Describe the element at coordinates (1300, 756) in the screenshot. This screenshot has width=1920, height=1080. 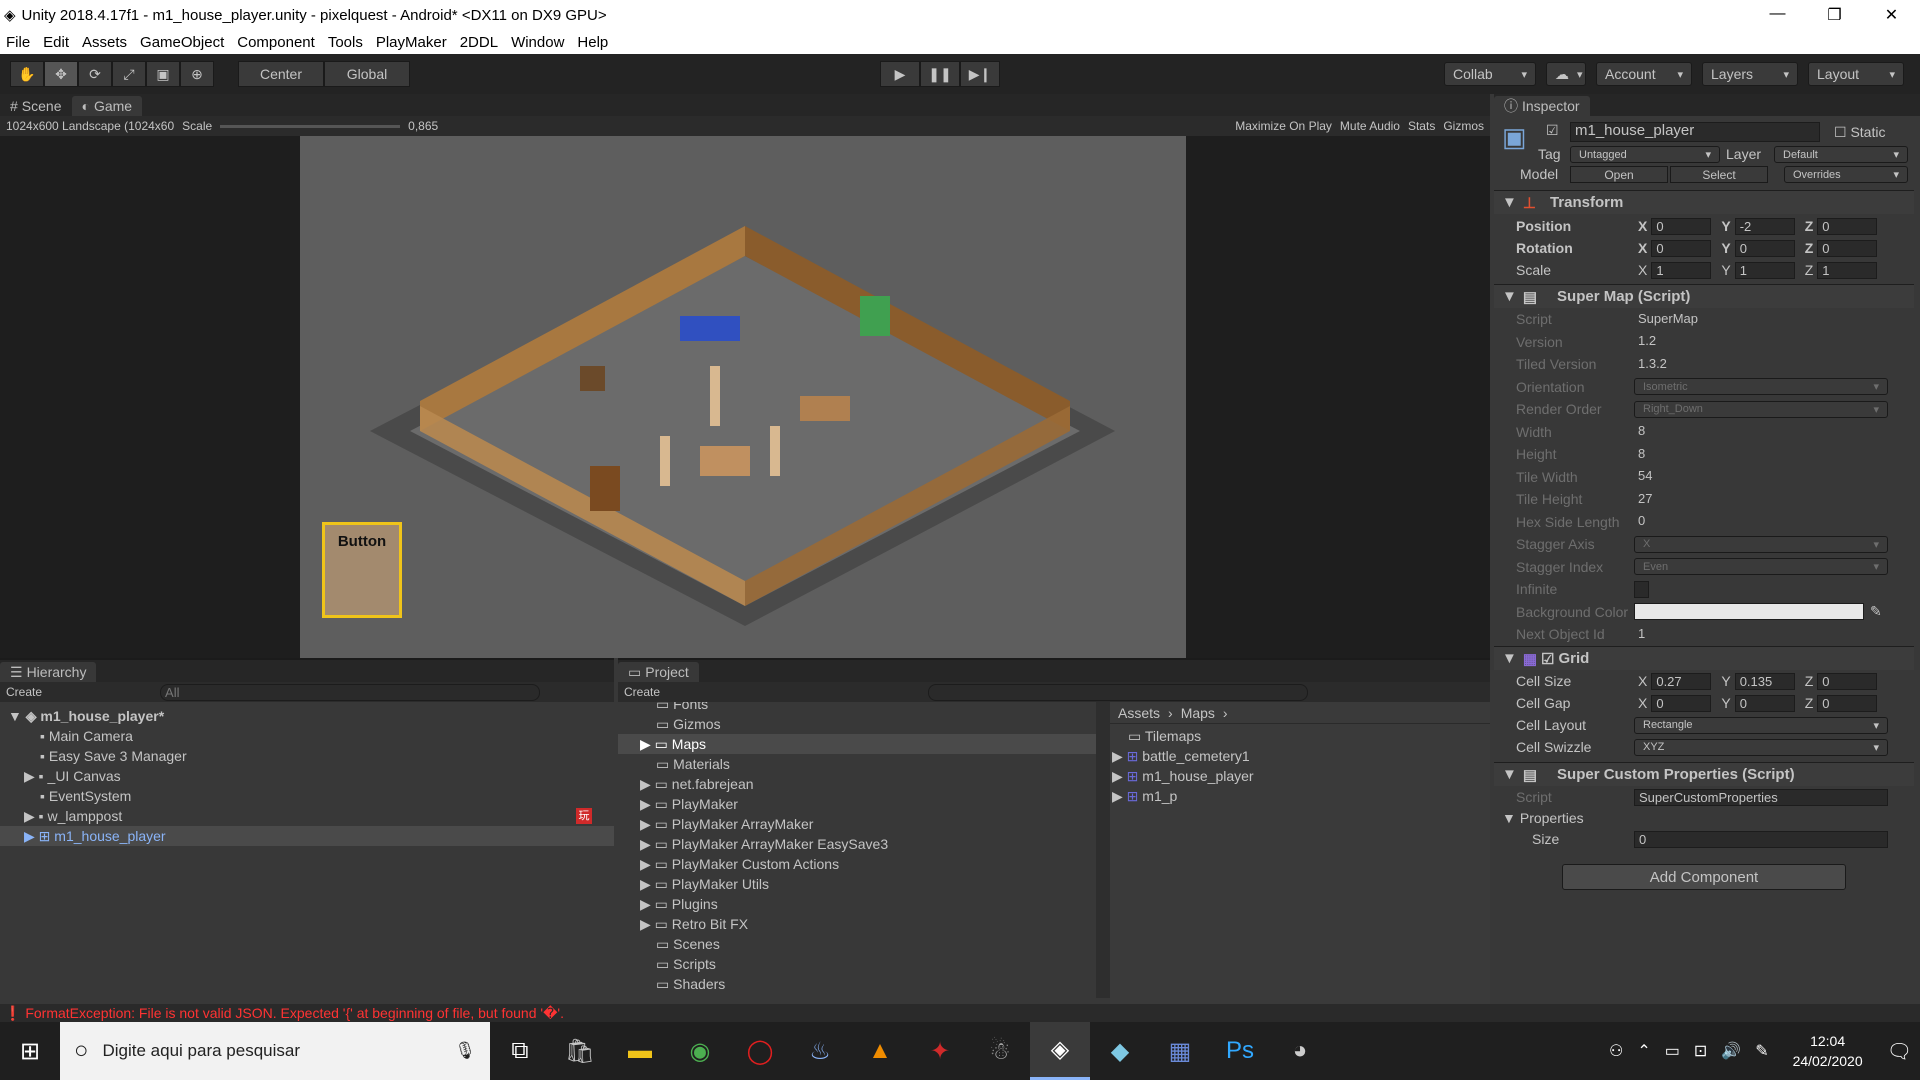
I see `asset-item: ▶ ⊞ battle_cemetery1` at that location.